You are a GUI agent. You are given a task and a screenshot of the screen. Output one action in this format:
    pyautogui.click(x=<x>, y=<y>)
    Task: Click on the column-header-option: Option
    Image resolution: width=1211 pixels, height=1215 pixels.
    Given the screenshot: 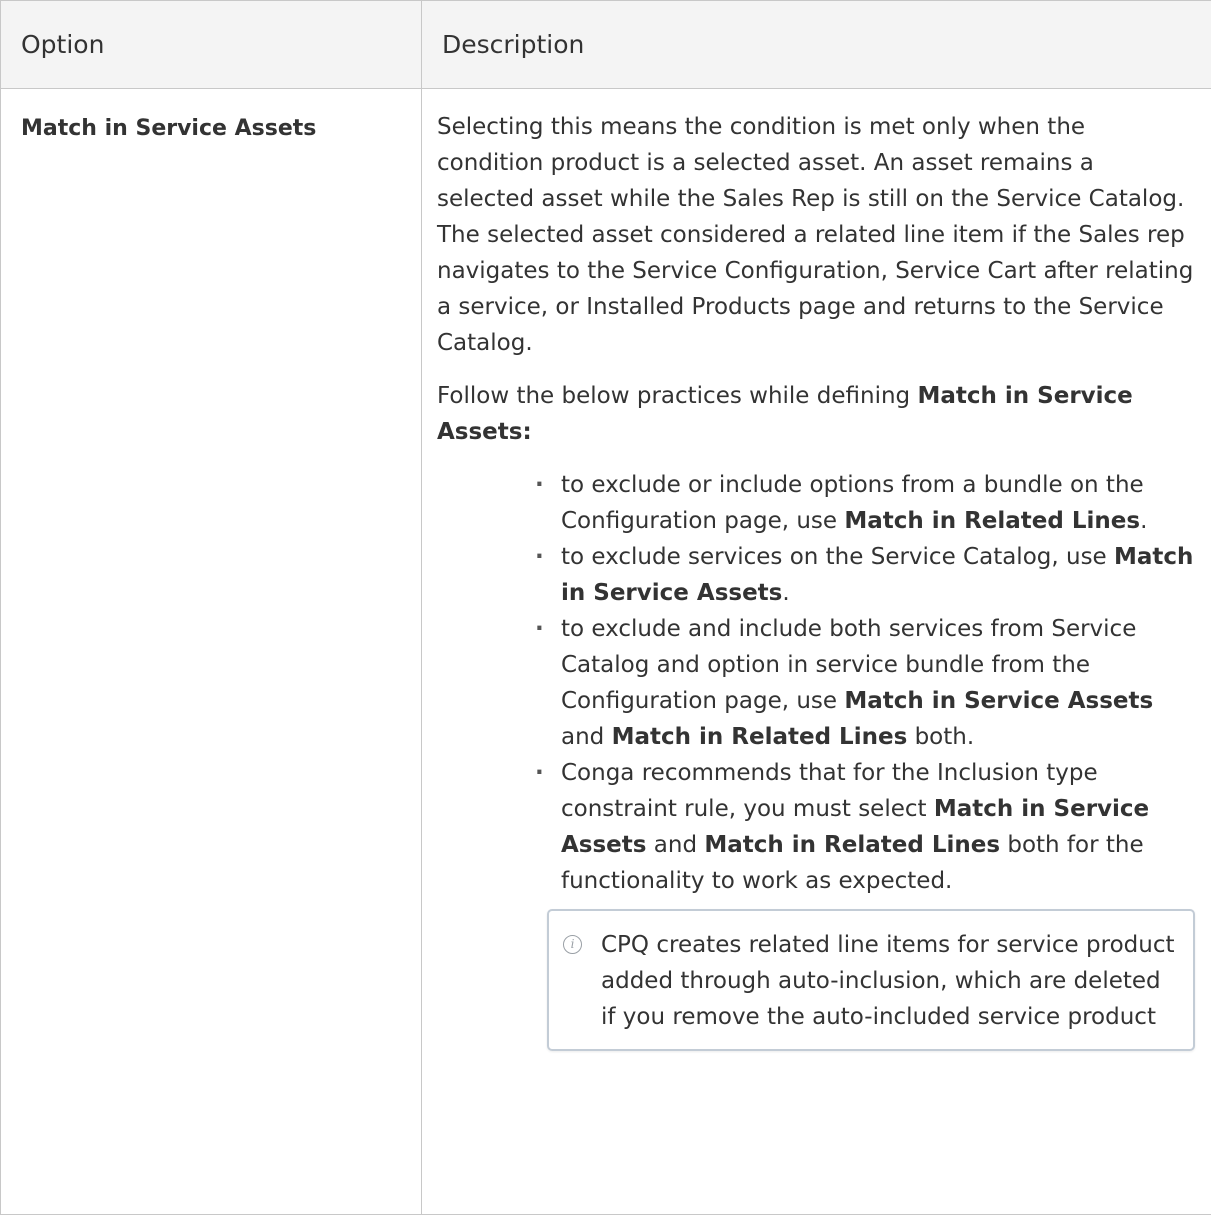 What is the action you would take?
    pyautogui.click(x=211, y=45)
    